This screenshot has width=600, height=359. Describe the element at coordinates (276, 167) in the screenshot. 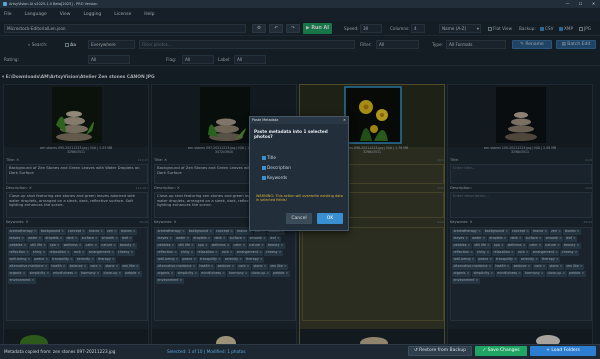

I see `option-description: Description` at that location.